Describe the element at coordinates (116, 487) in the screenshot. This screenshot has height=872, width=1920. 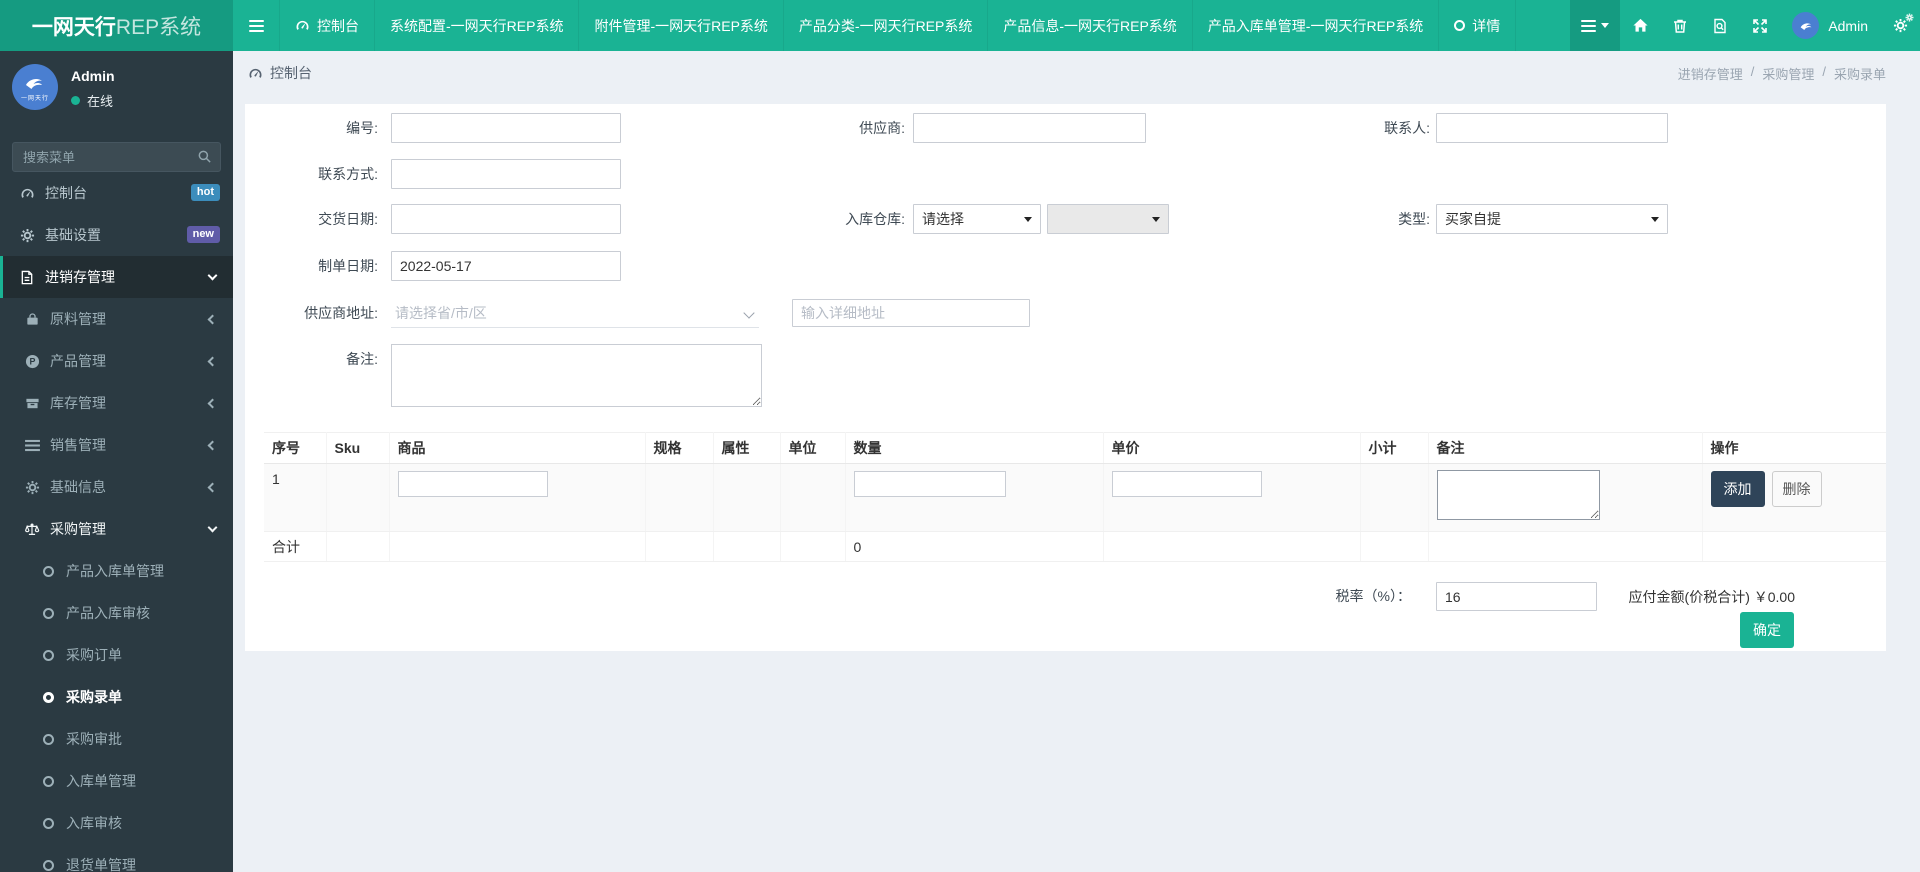
I see `sidebar-item-basic-info: 基础信息` at that location.